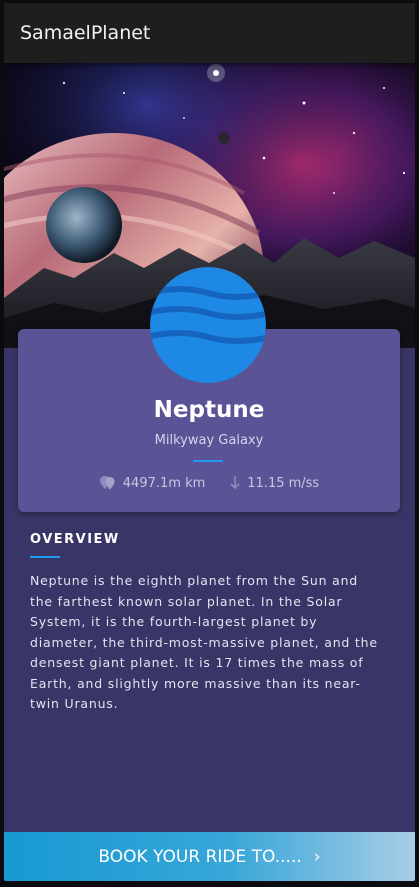 This screenshot has width=419, height=887. Describe the element at coordinates (85, 33) in the screenshot. I see `app-title: SamaelPlanet` at that location.